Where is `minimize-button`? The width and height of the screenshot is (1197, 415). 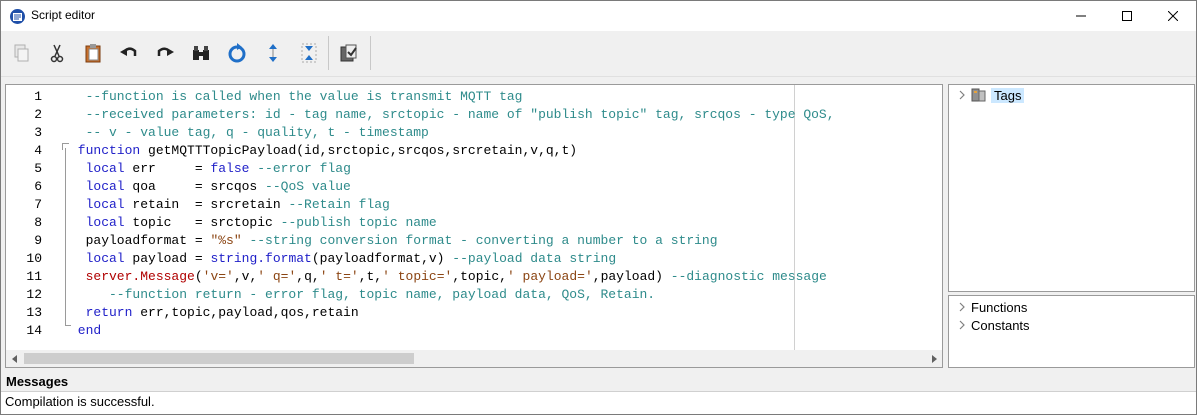 minimize-button is located at coordinates (1081, 16).